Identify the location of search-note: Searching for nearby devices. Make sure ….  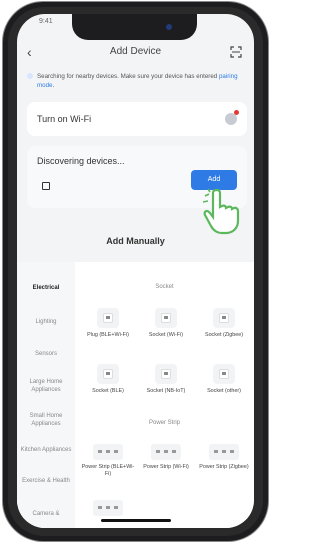
(137, 81).